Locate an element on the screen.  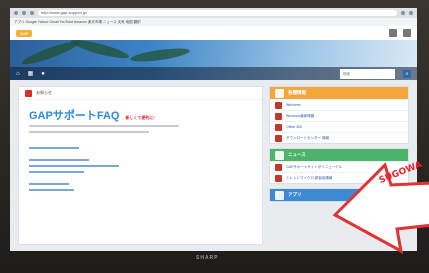
star-icon is located at coordinates (403, 13).